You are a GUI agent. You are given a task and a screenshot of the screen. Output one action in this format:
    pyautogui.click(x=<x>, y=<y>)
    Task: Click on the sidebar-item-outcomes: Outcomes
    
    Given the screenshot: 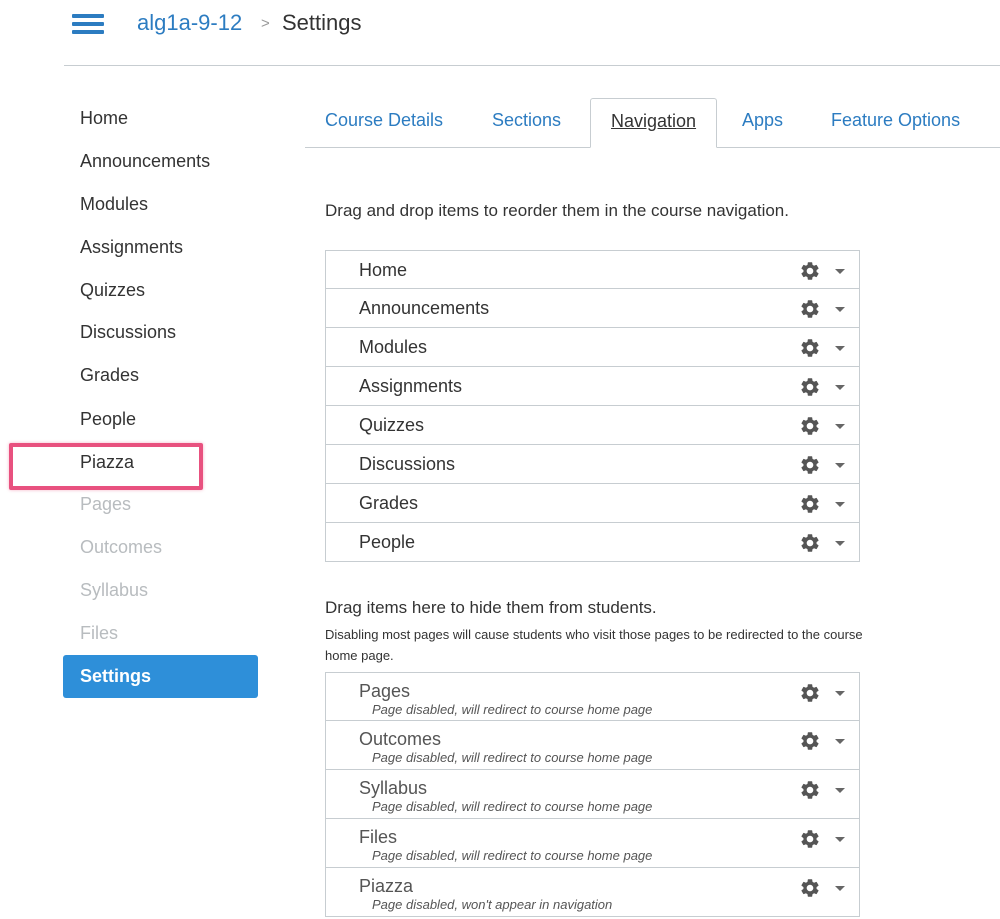 What is the action you would take?
    pyautogui.click(x=121, y=547)
    